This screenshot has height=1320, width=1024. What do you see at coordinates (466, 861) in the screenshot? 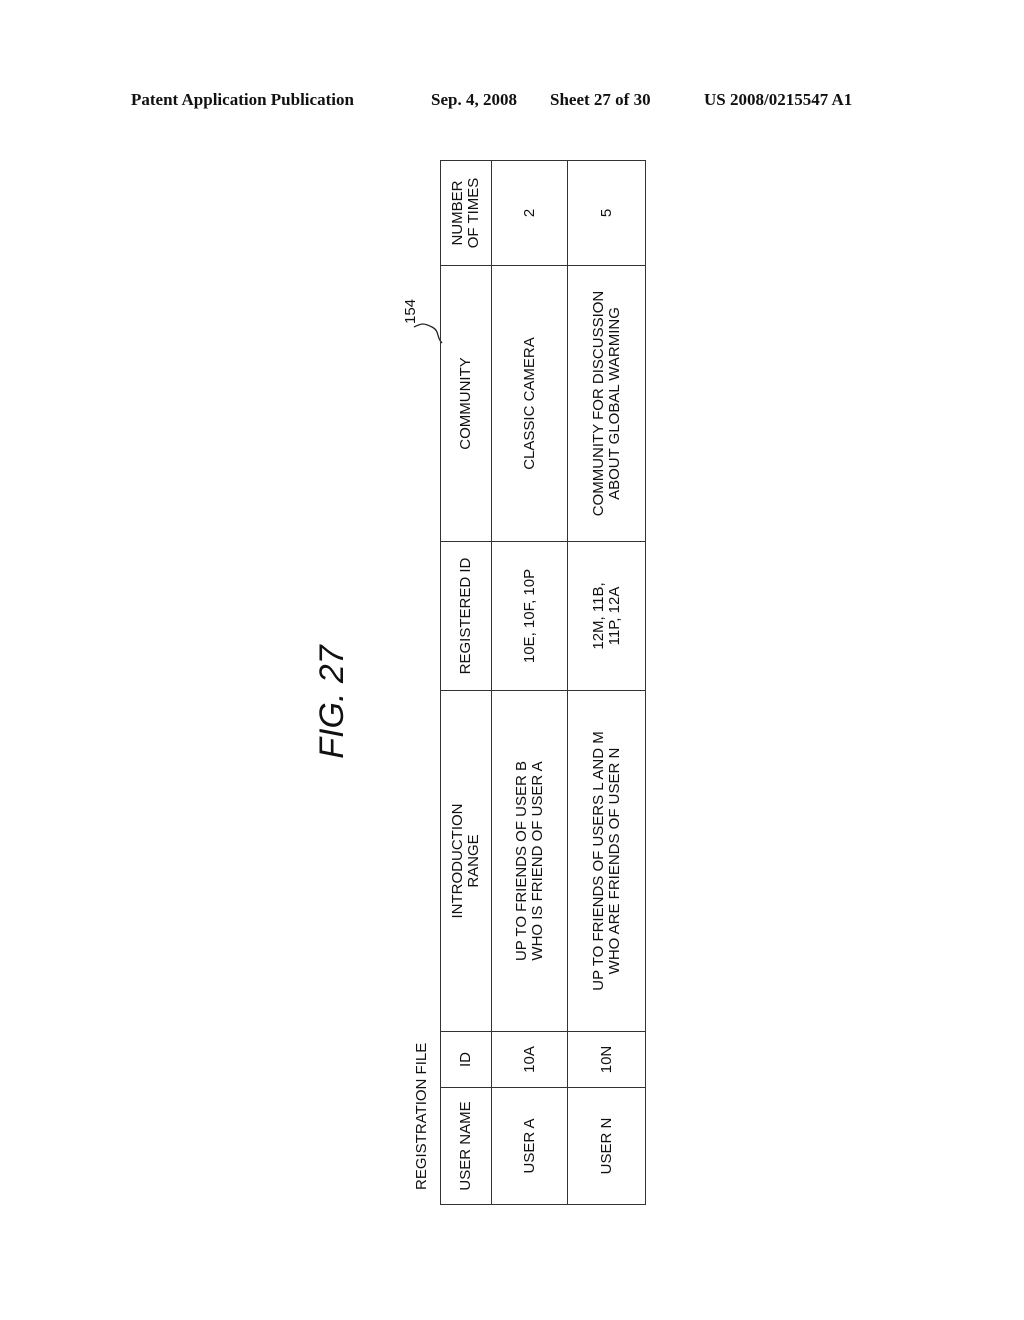
I see `column-header: INTRODUCTION RANGE` at bounding box center [466, 861].